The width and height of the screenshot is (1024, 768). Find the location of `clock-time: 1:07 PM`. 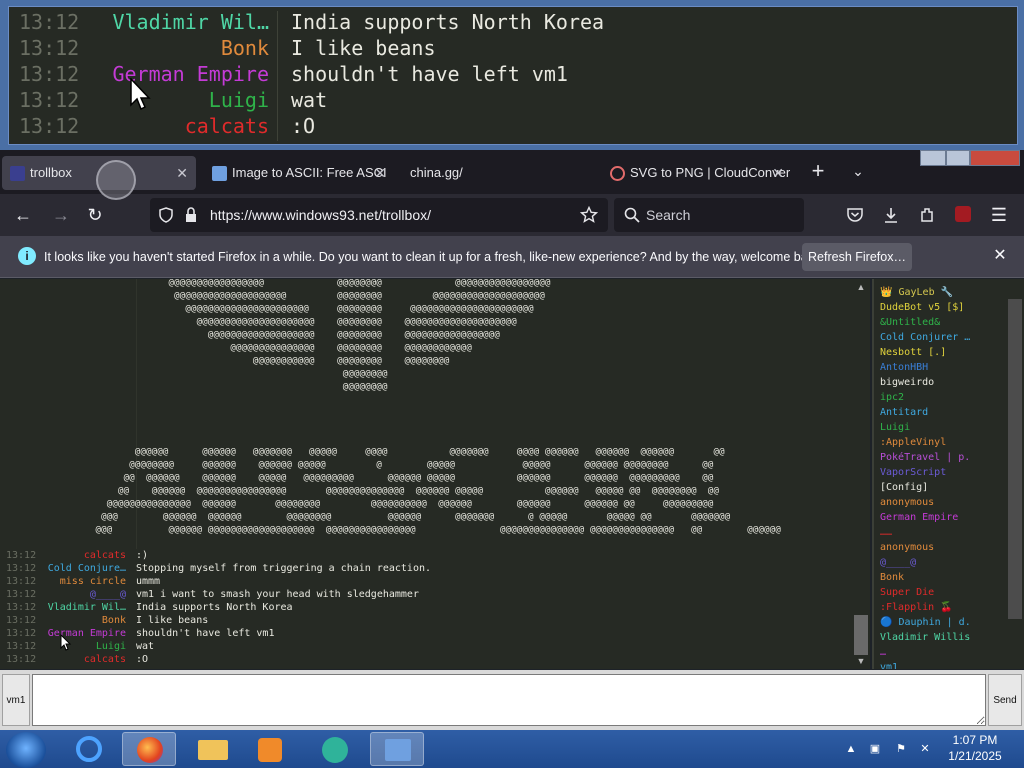

clock-time: 1:07 PM is located at coordinates (975, 740).